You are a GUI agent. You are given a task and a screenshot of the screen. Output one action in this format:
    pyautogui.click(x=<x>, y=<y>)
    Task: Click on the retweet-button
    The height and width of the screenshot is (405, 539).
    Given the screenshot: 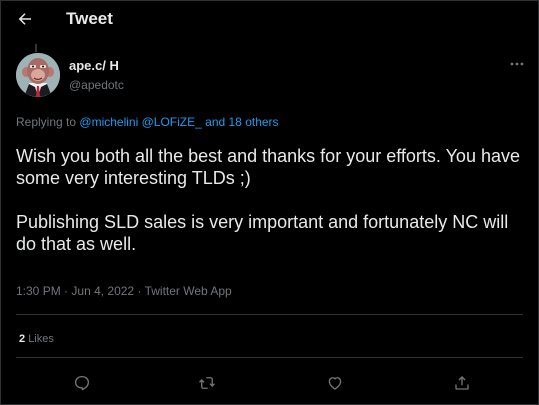 What is the action you would take?
    pyautogui.click(x=207, y=383)
    